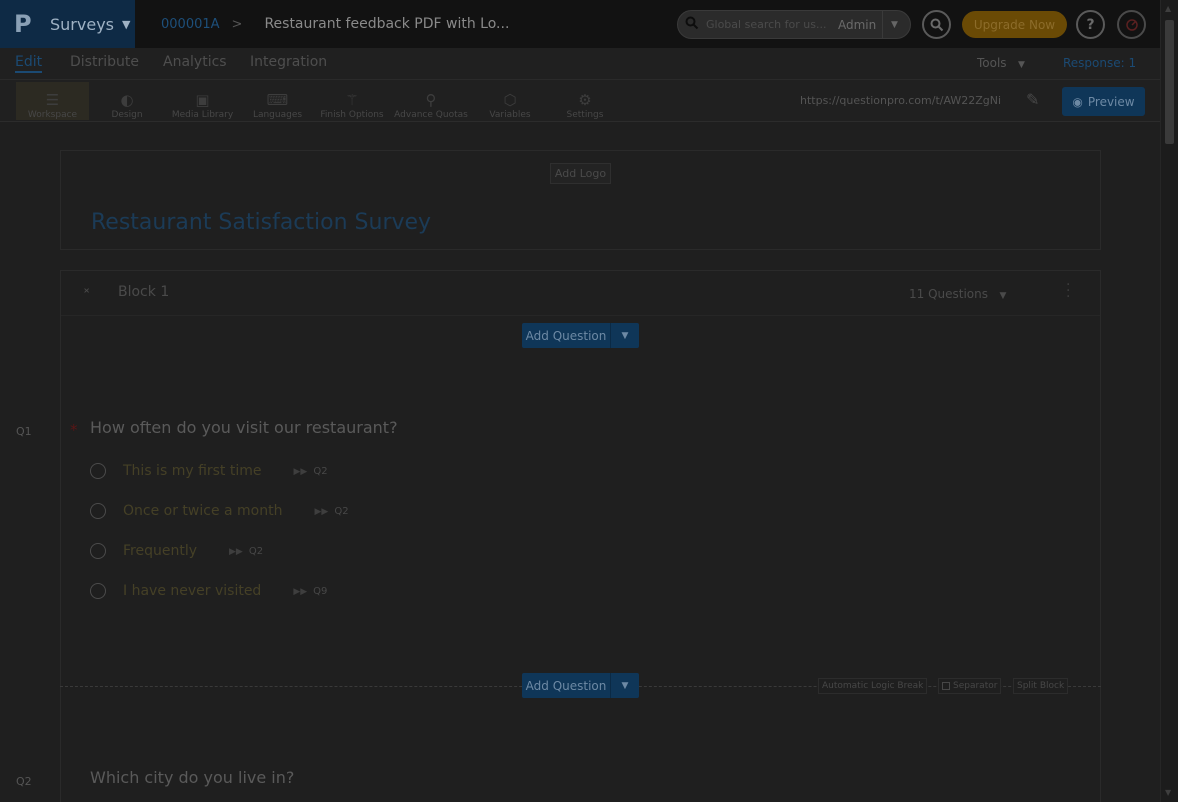 The height and width of the screenshot is (802, 1178). I want to click on toolbar-variables: ⬡ Variables, so click(510, 101).